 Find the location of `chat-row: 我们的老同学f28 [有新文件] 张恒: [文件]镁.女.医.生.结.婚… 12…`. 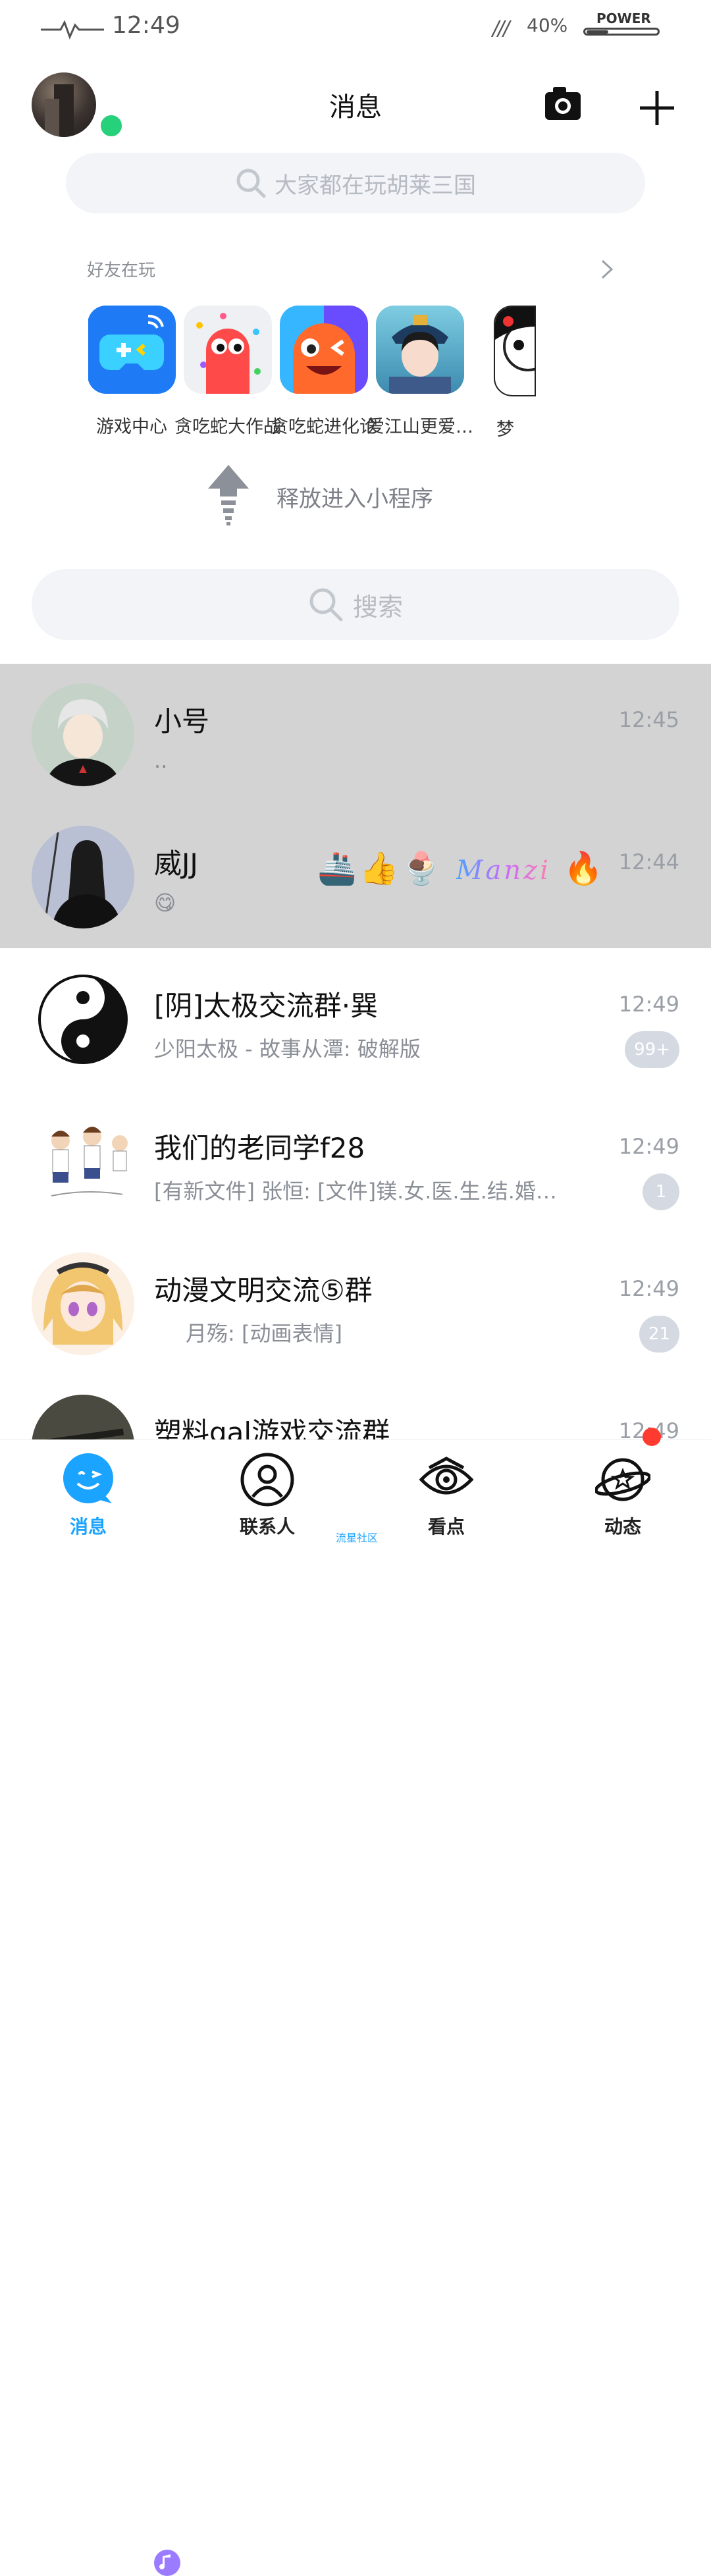

chat-row: 我们的老同学f28 [有新文件] 张恒: [文件]镁.女.医.生.结.婚… 12… is located at coordinates (355, 1161).